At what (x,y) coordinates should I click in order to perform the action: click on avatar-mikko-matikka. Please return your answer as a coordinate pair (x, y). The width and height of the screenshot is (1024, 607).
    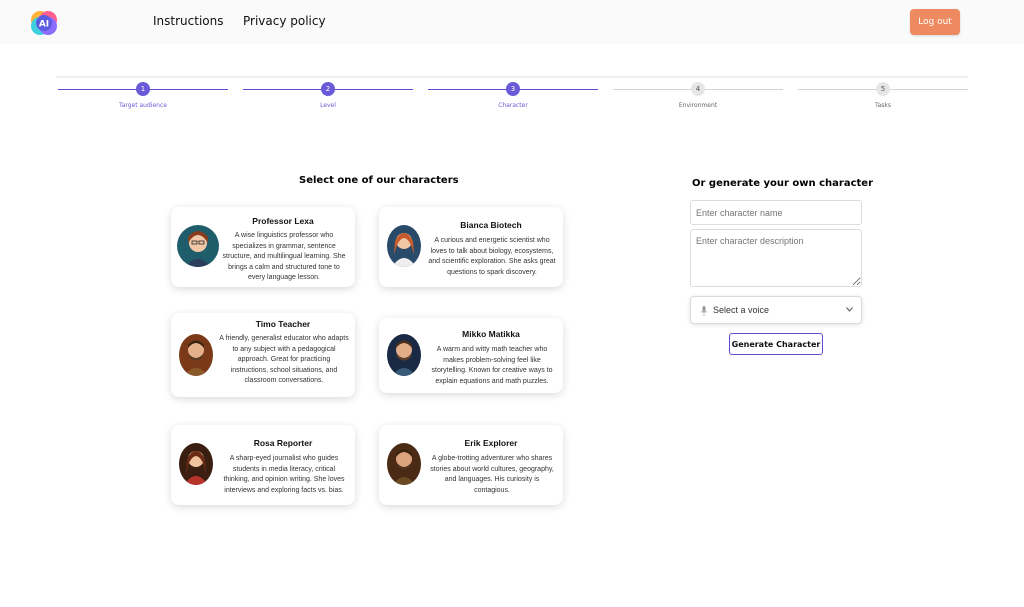
    Looking at the image, I should click on (404, 355).